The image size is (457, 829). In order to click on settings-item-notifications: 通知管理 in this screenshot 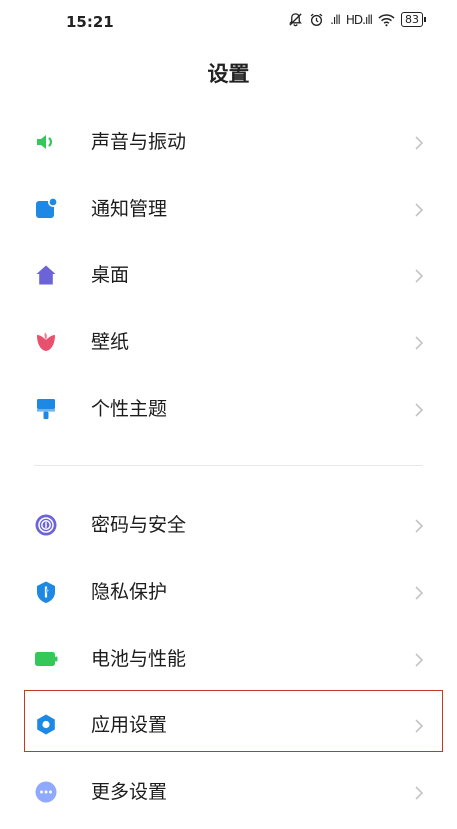, I will do `click(228, 209)`.